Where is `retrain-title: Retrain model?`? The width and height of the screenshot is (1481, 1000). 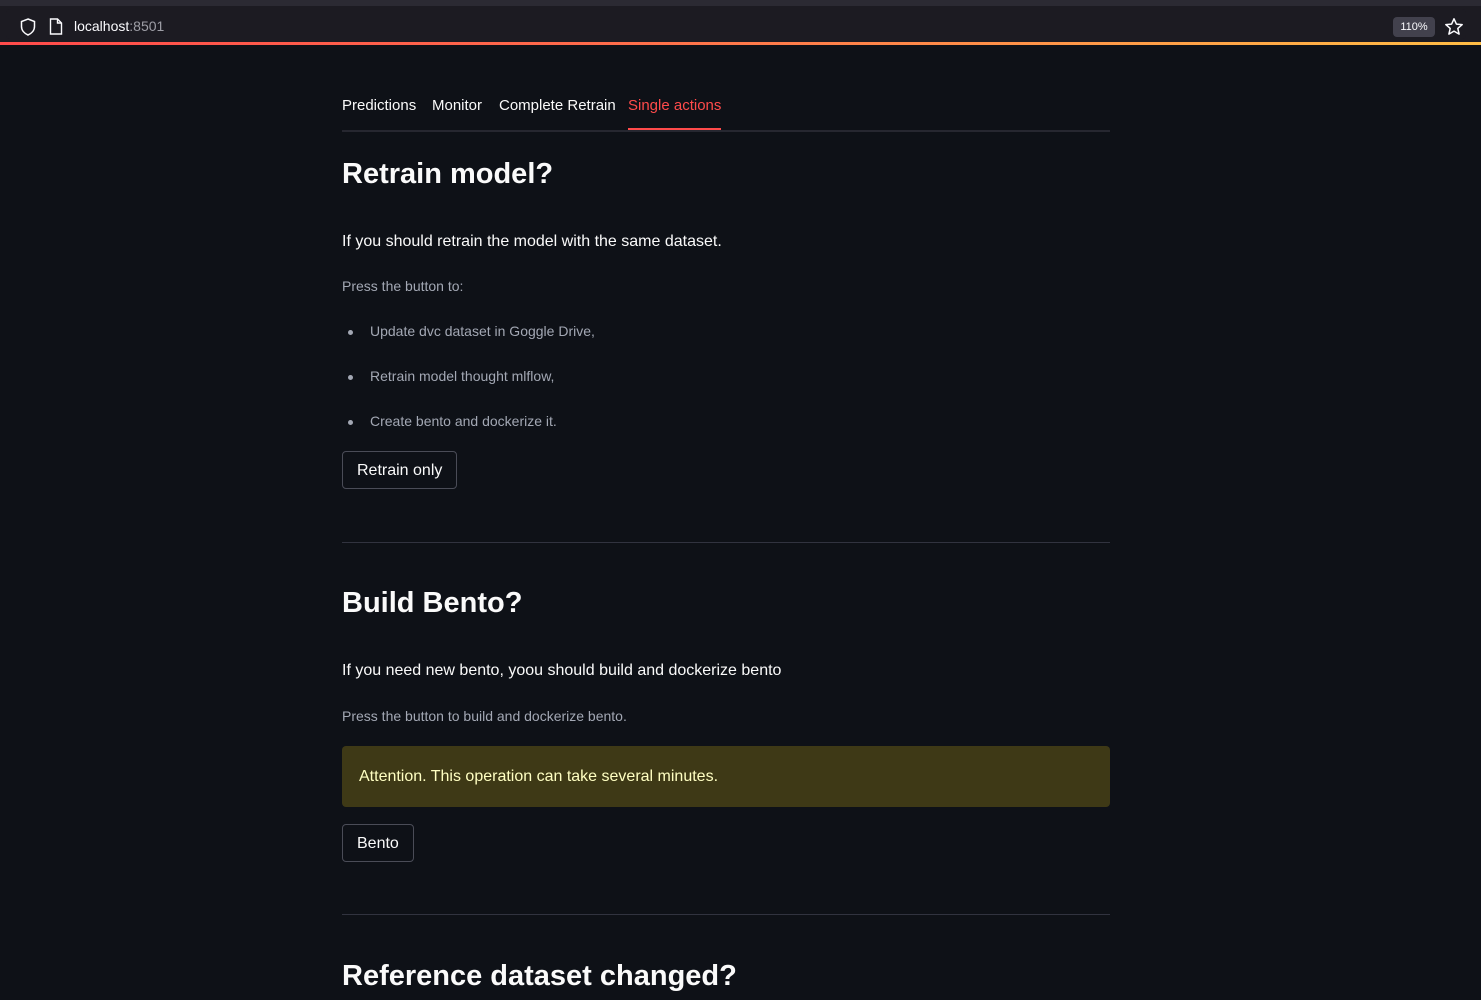 retrain-title: Retrain model? is located at coordinates (448, 174).